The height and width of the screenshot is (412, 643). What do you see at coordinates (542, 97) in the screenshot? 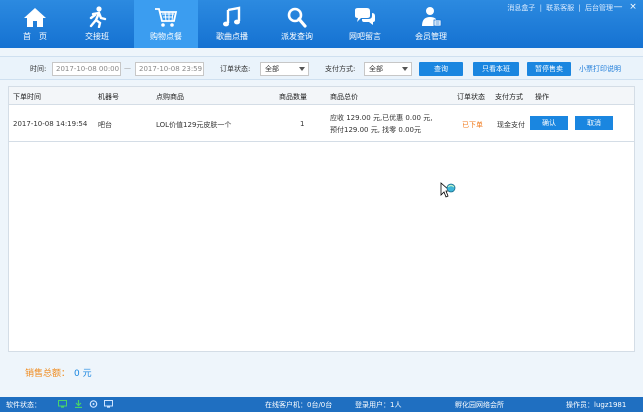
I see `col-actions: 操作` at bounding box center [542, 97].